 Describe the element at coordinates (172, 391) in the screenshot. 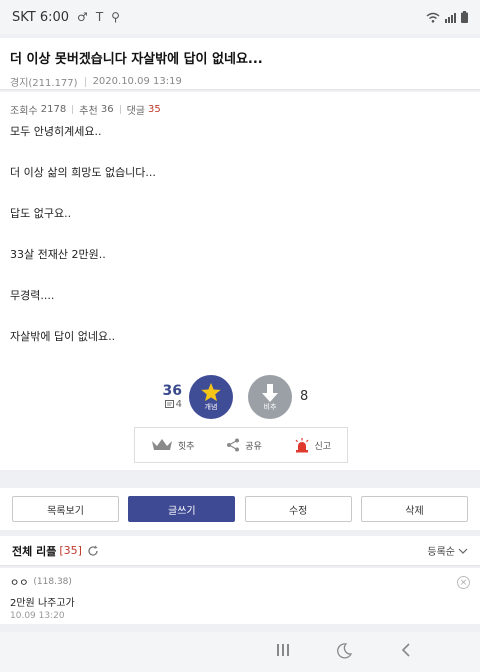

I see `up-vote-count: 36` at that location.